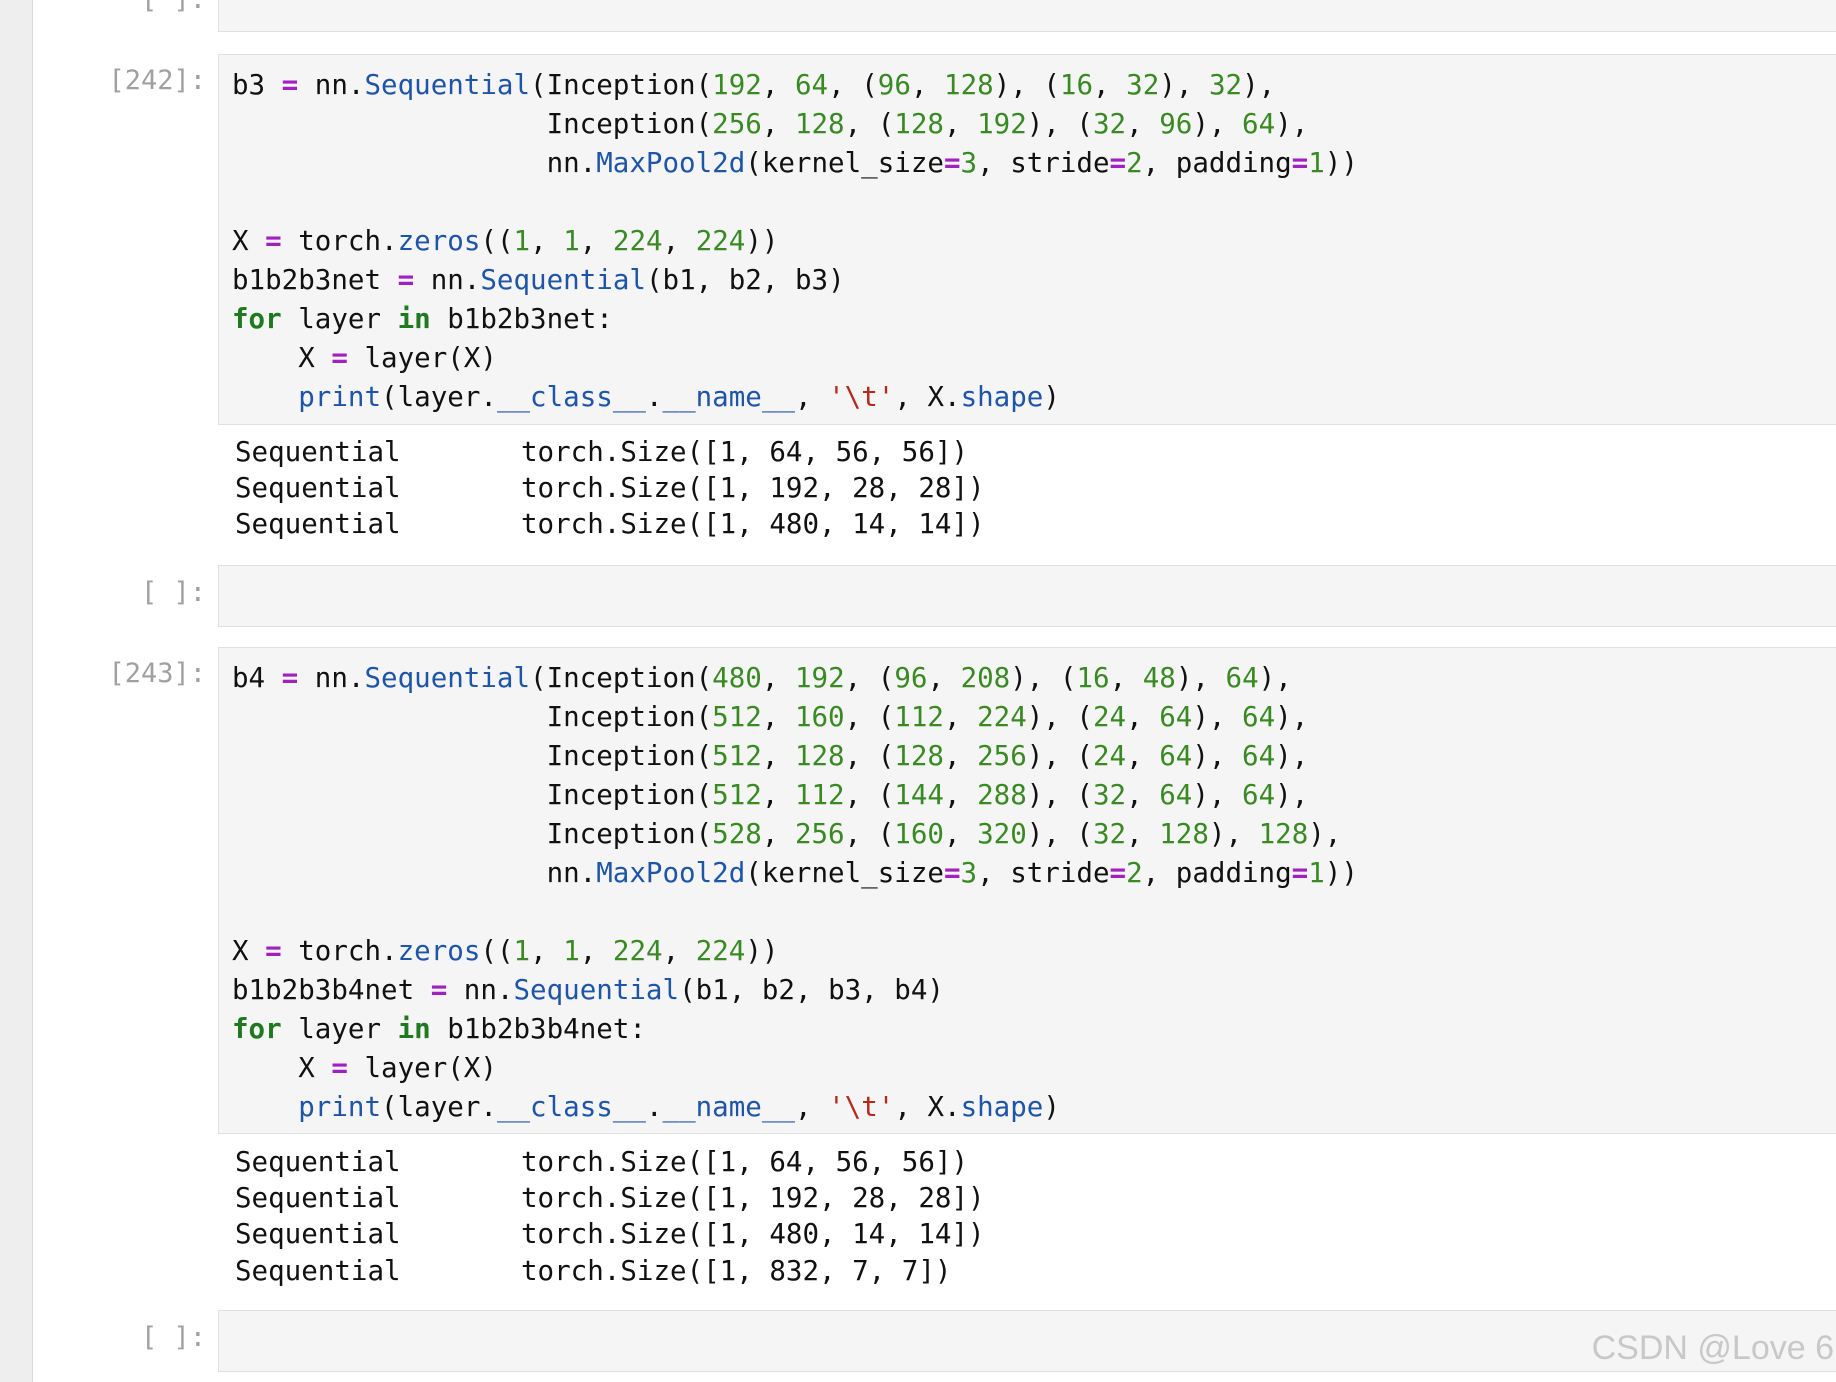  What do you see at coordinates (422, 319) in the screenshot?
I see `code-line: for layer in b1b2b3net:` at bounding box center [422, 319].